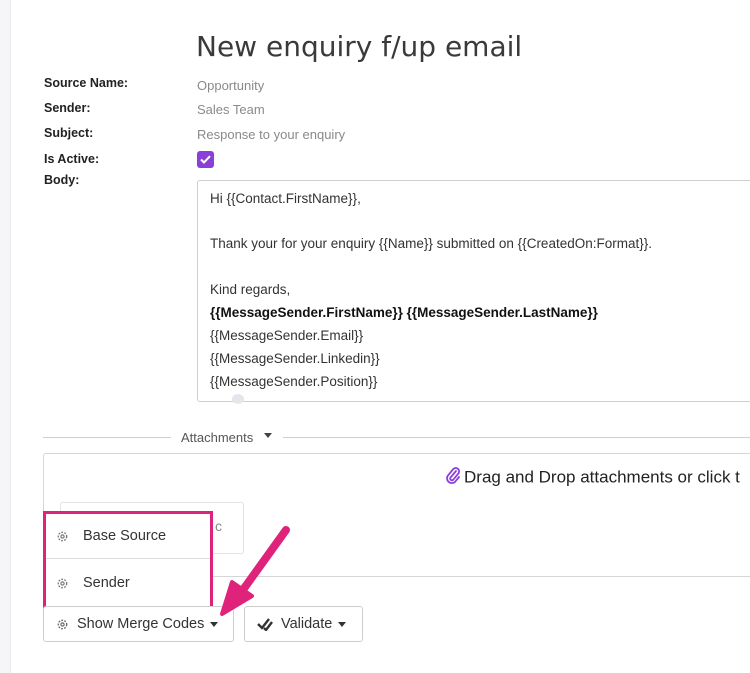  I want to click on double-check-icon, so click(265, 624).